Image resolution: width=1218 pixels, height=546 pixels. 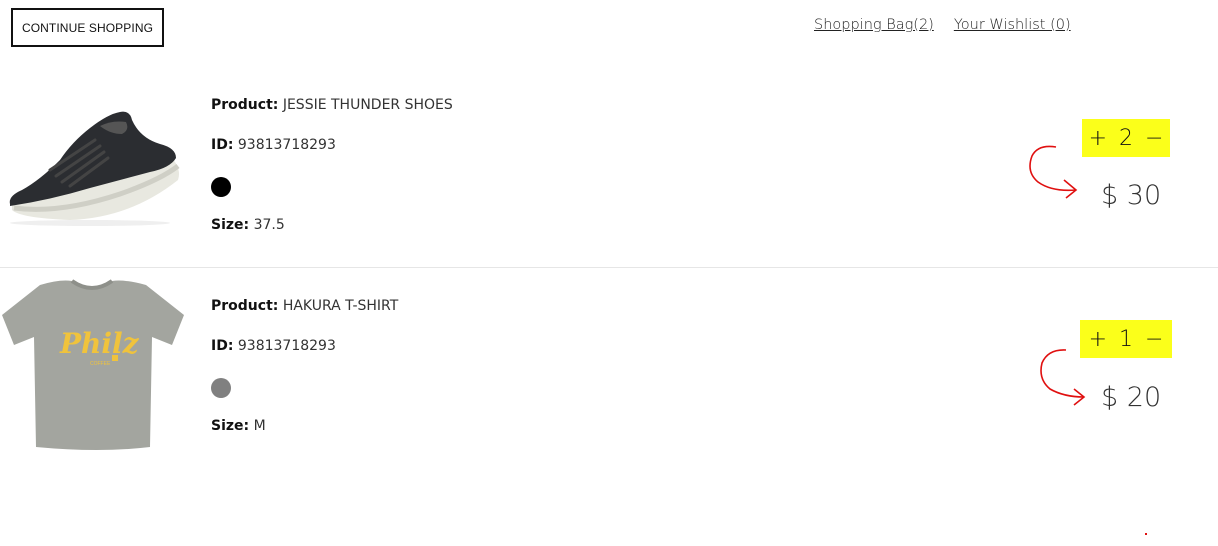 I want to click on tshirt-image: Philz COFFEE, so click(x=93, y=364).